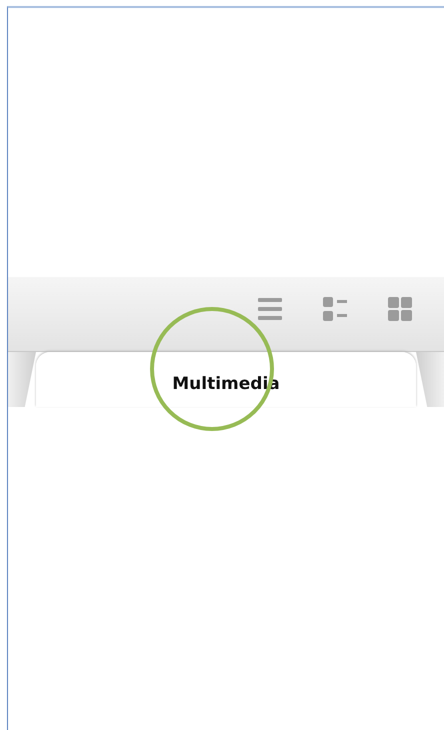 The image size is (444, 730). I want to click on detail-list-view-icon, so click(335, 309).